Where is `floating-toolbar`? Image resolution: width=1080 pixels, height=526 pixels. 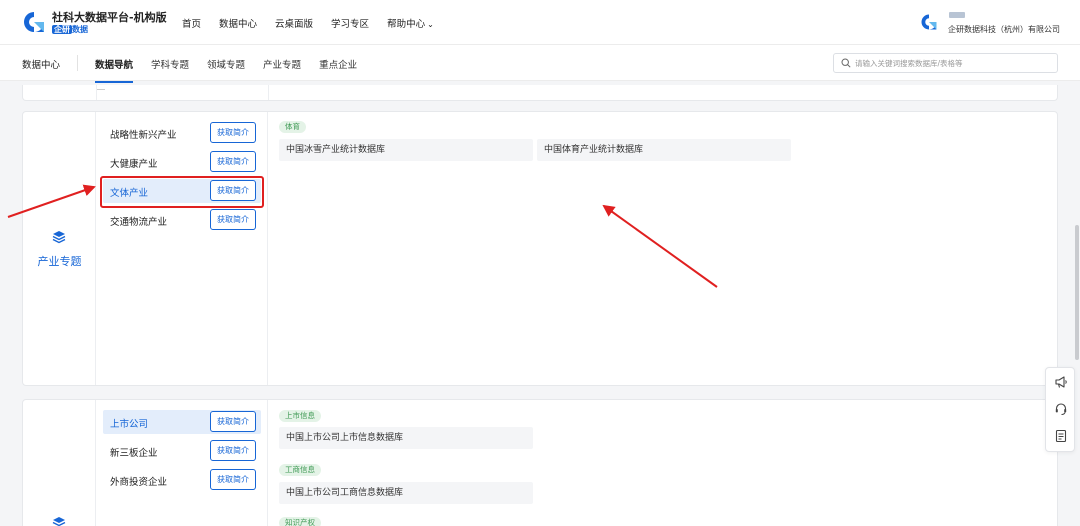 floating-toolbar is located at coordinates (1060, 409).